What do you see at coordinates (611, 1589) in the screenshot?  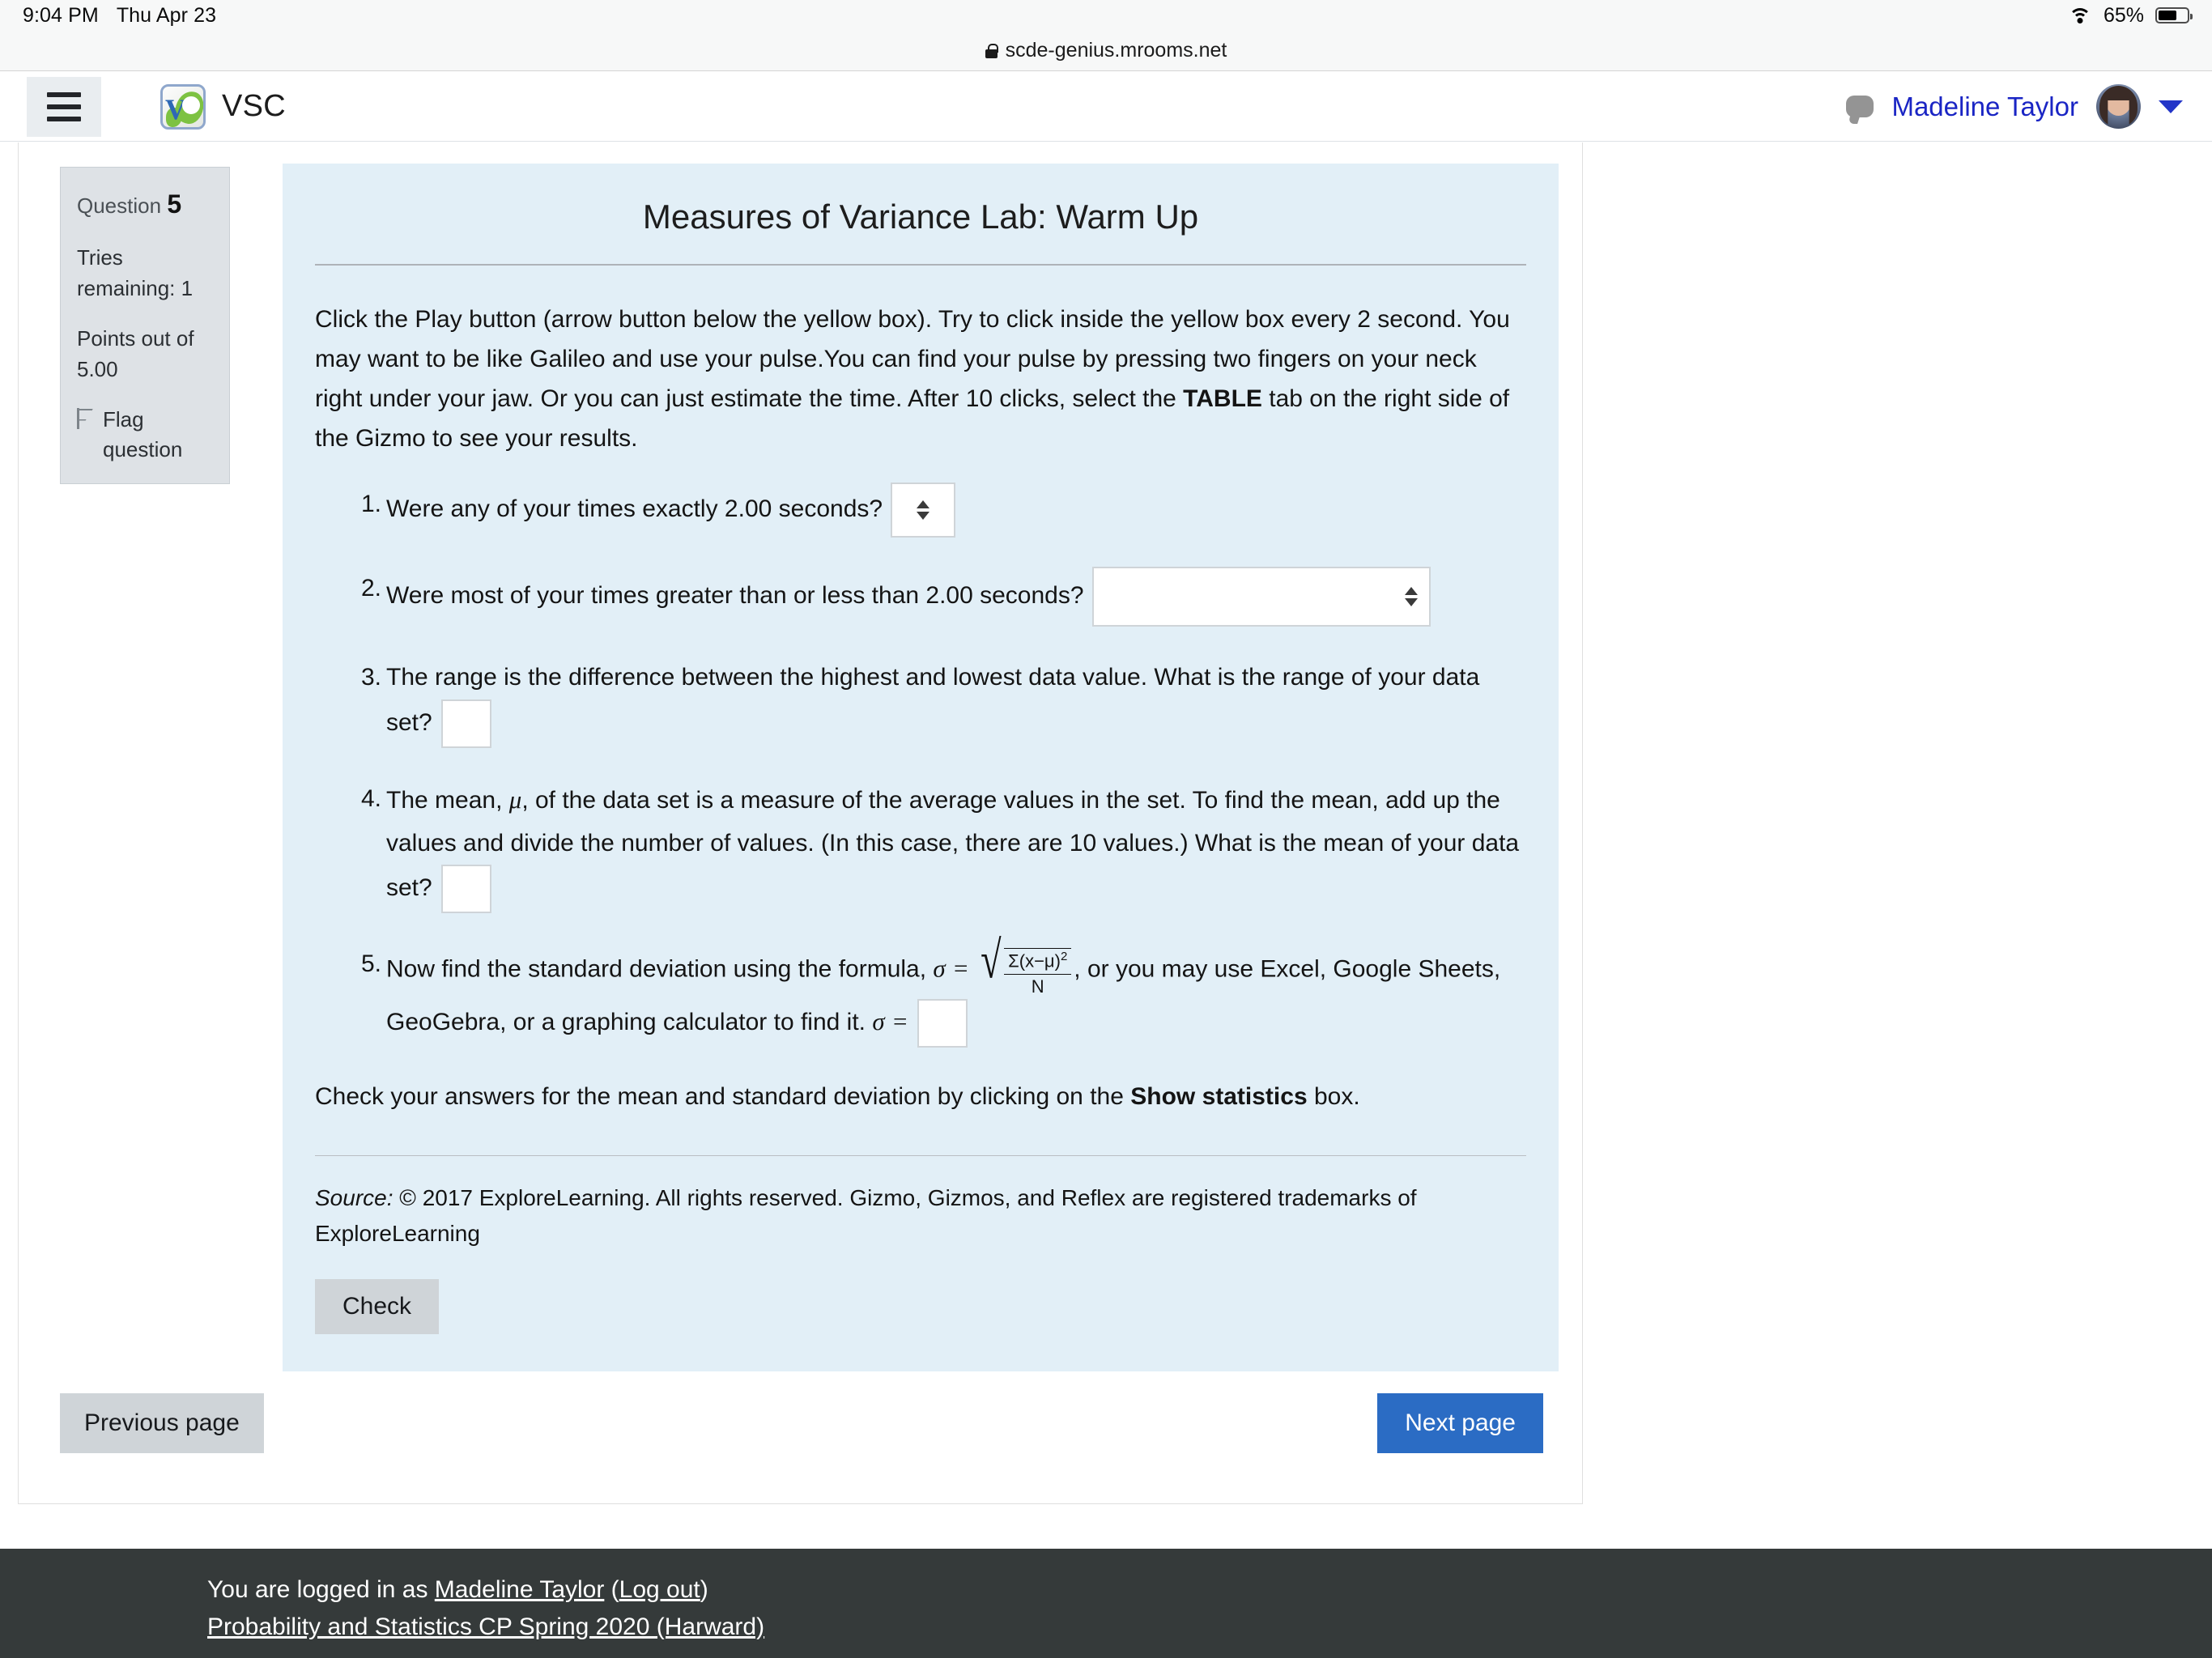 I see `footer-paren-open: (` at bounding box center [611, 1589].